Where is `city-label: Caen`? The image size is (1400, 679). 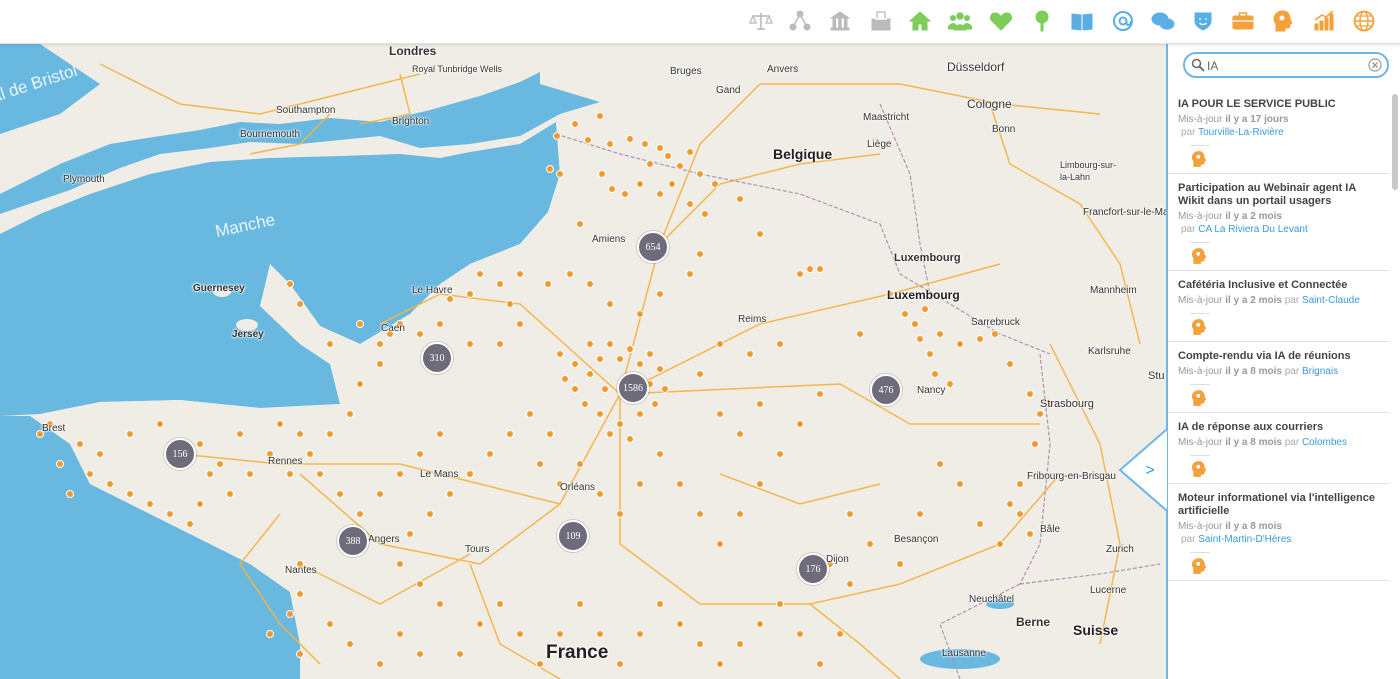 city-label: Caen is located at coordinates (393, 328).